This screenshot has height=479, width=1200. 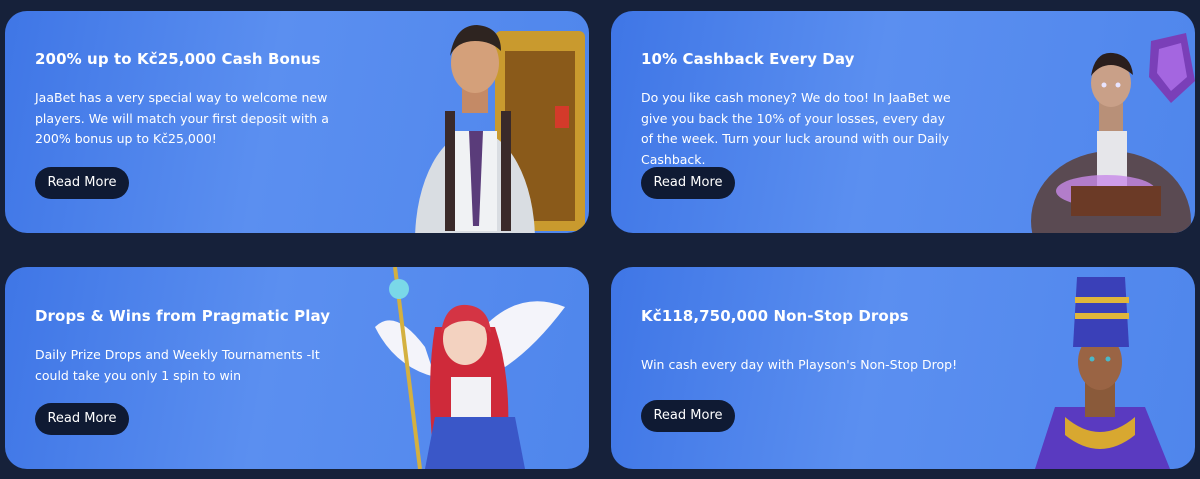 What do you see at coordinates (500, 129) in the screenshot?
I see `adventurer-character-illustration` at bounding box center [500, 129].